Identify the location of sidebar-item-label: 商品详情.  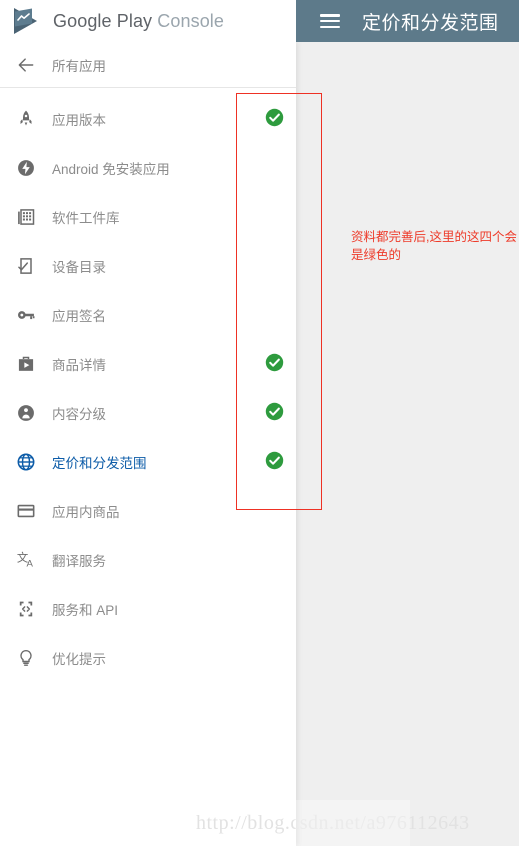
(79, 365).